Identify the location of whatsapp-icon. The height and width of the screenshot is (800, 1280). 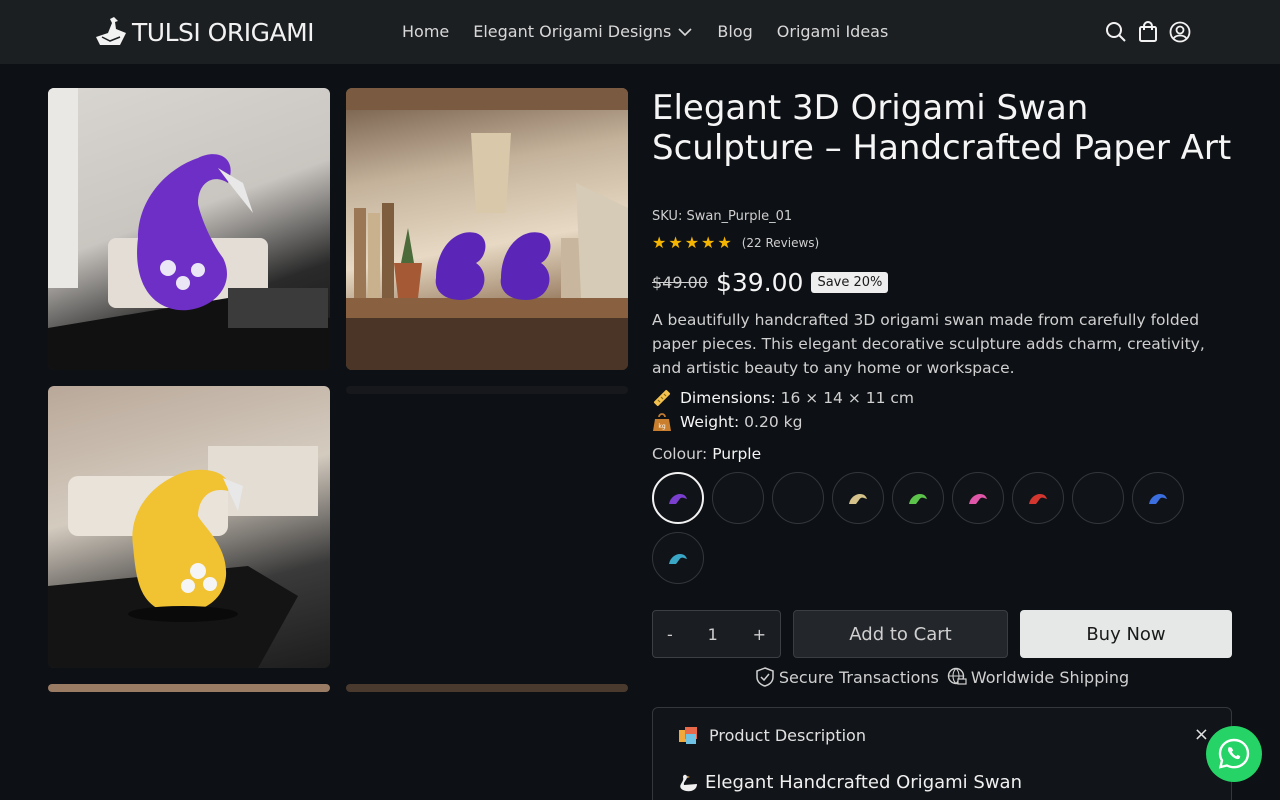
(1234, 753).